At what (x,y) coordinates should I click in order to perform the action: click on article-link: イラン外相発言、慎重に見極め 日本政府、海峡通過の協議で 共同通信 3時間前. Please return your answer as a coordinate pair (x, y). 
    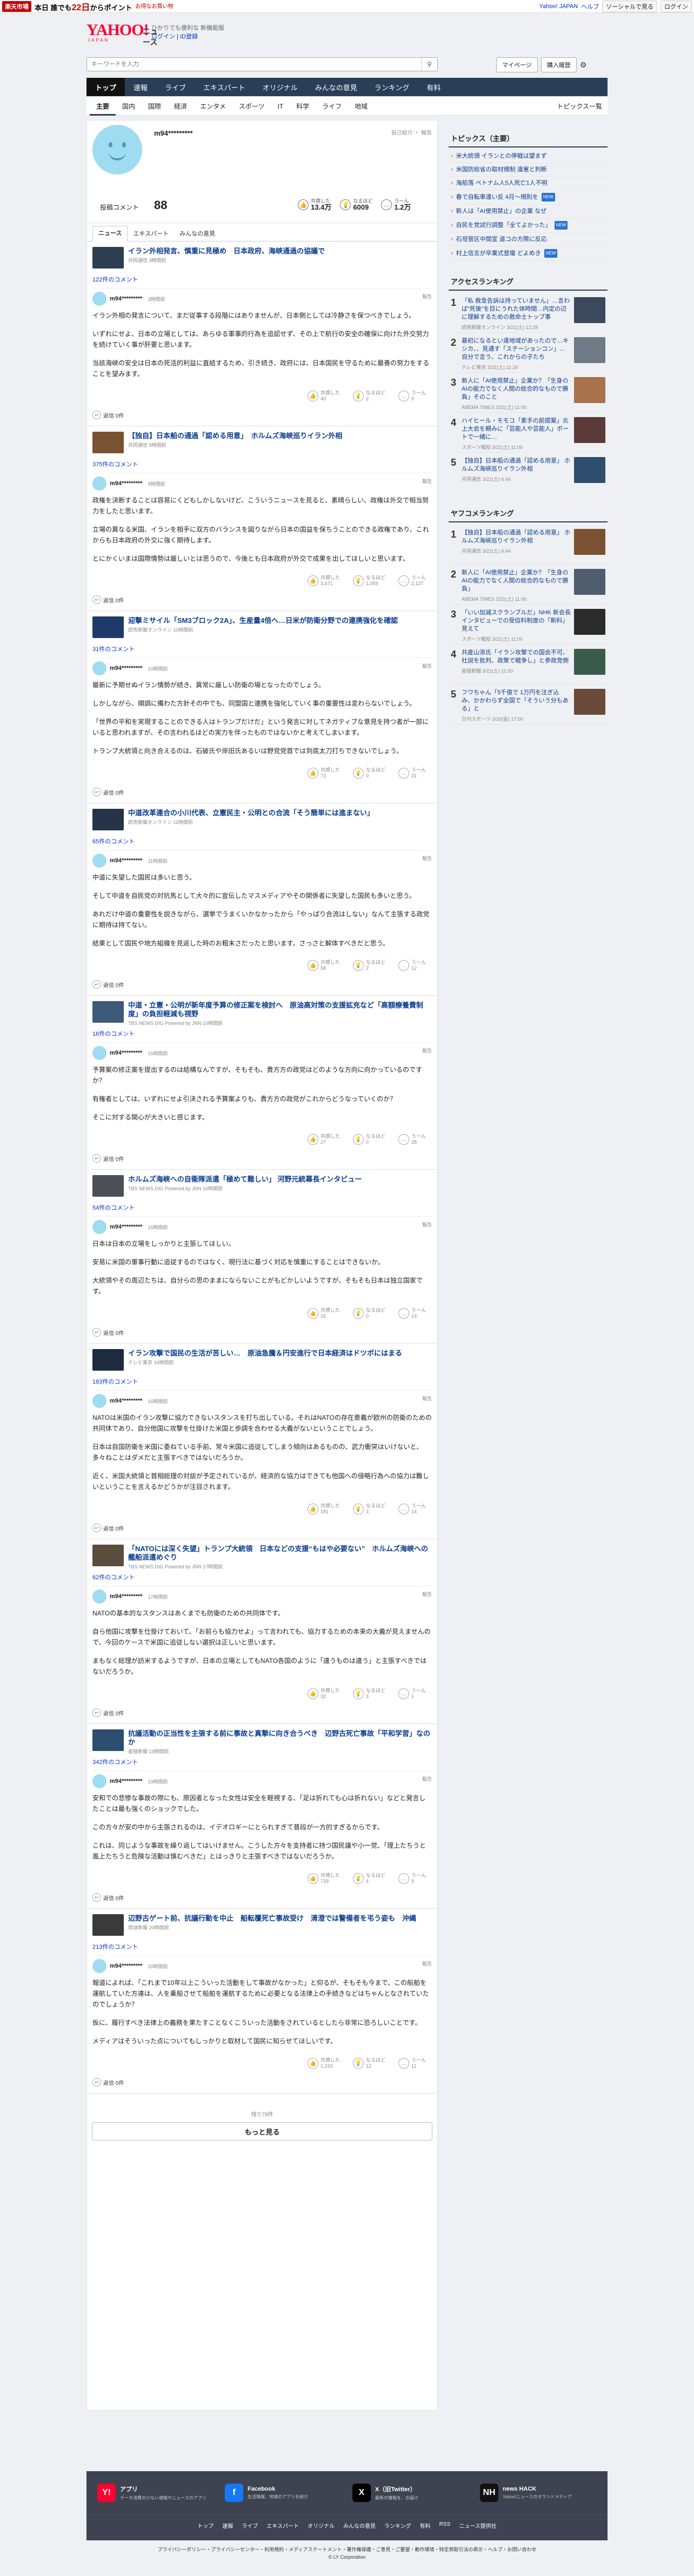
    Looking at the image, I should click on (262, 259).